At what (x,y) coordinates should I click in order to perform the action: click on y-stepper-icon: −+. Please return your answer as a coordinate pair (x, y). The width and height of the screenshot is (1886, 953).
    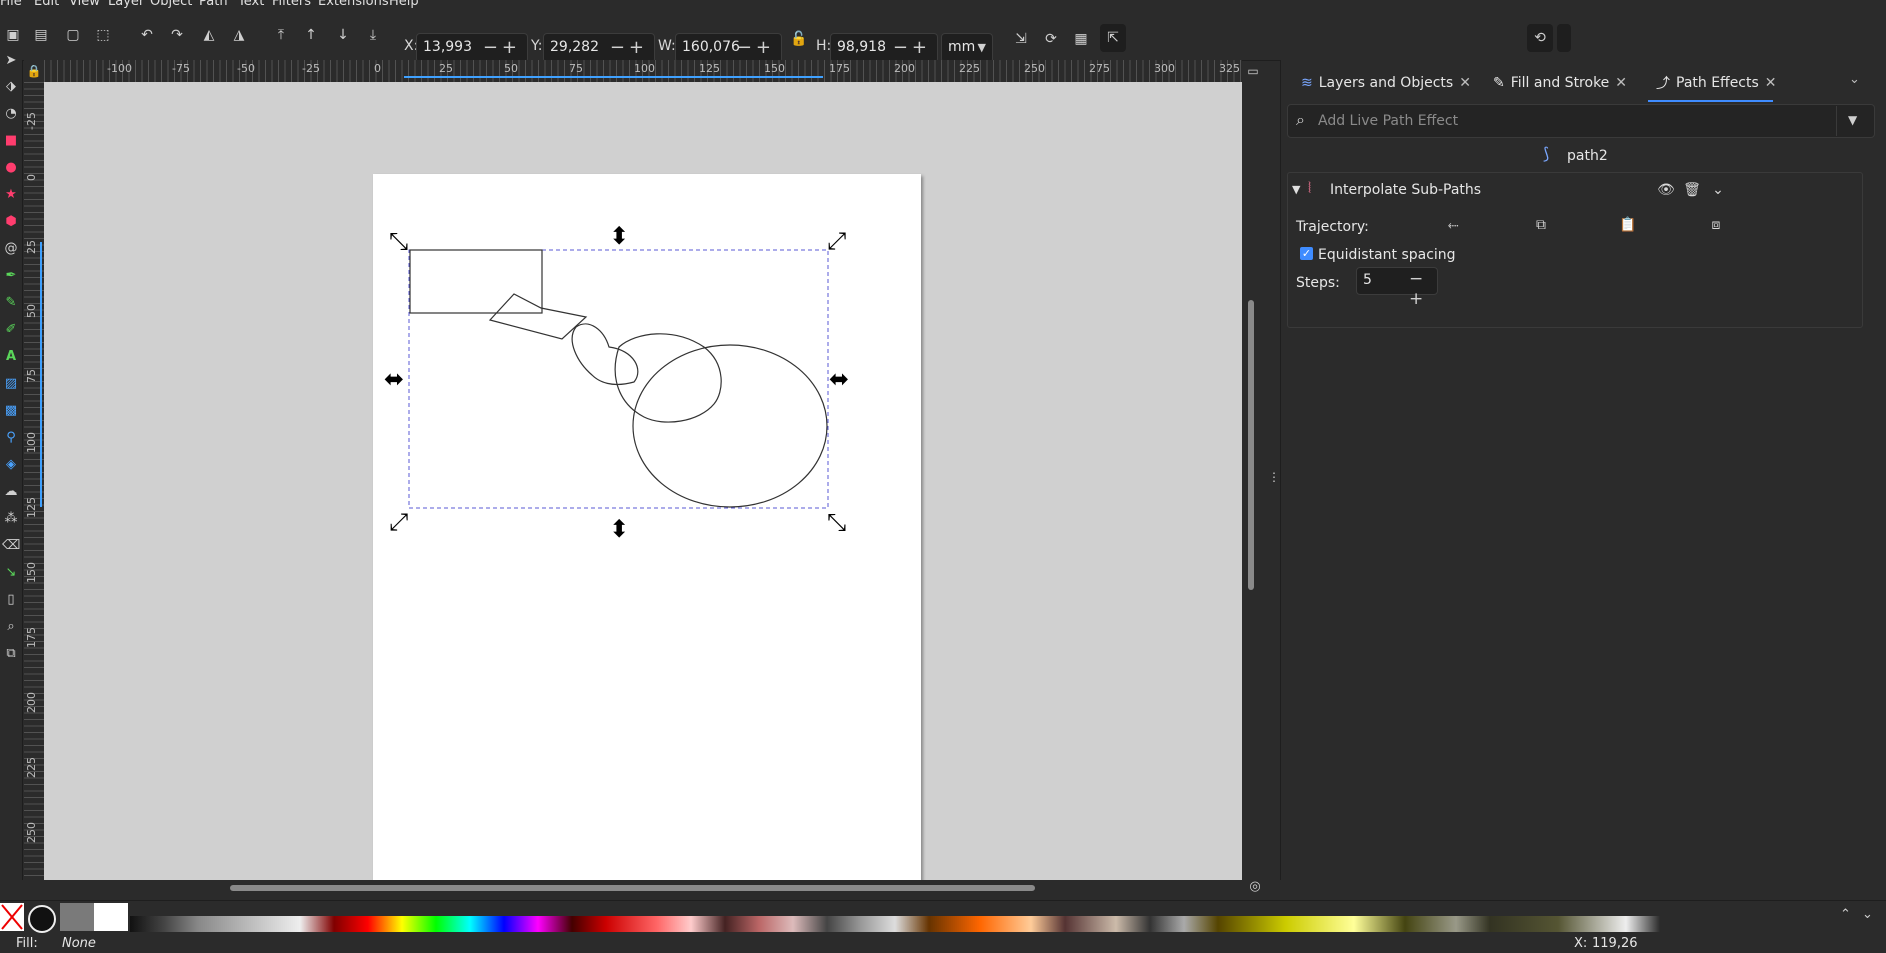
    Looking at the image, I should click on (629, 47).